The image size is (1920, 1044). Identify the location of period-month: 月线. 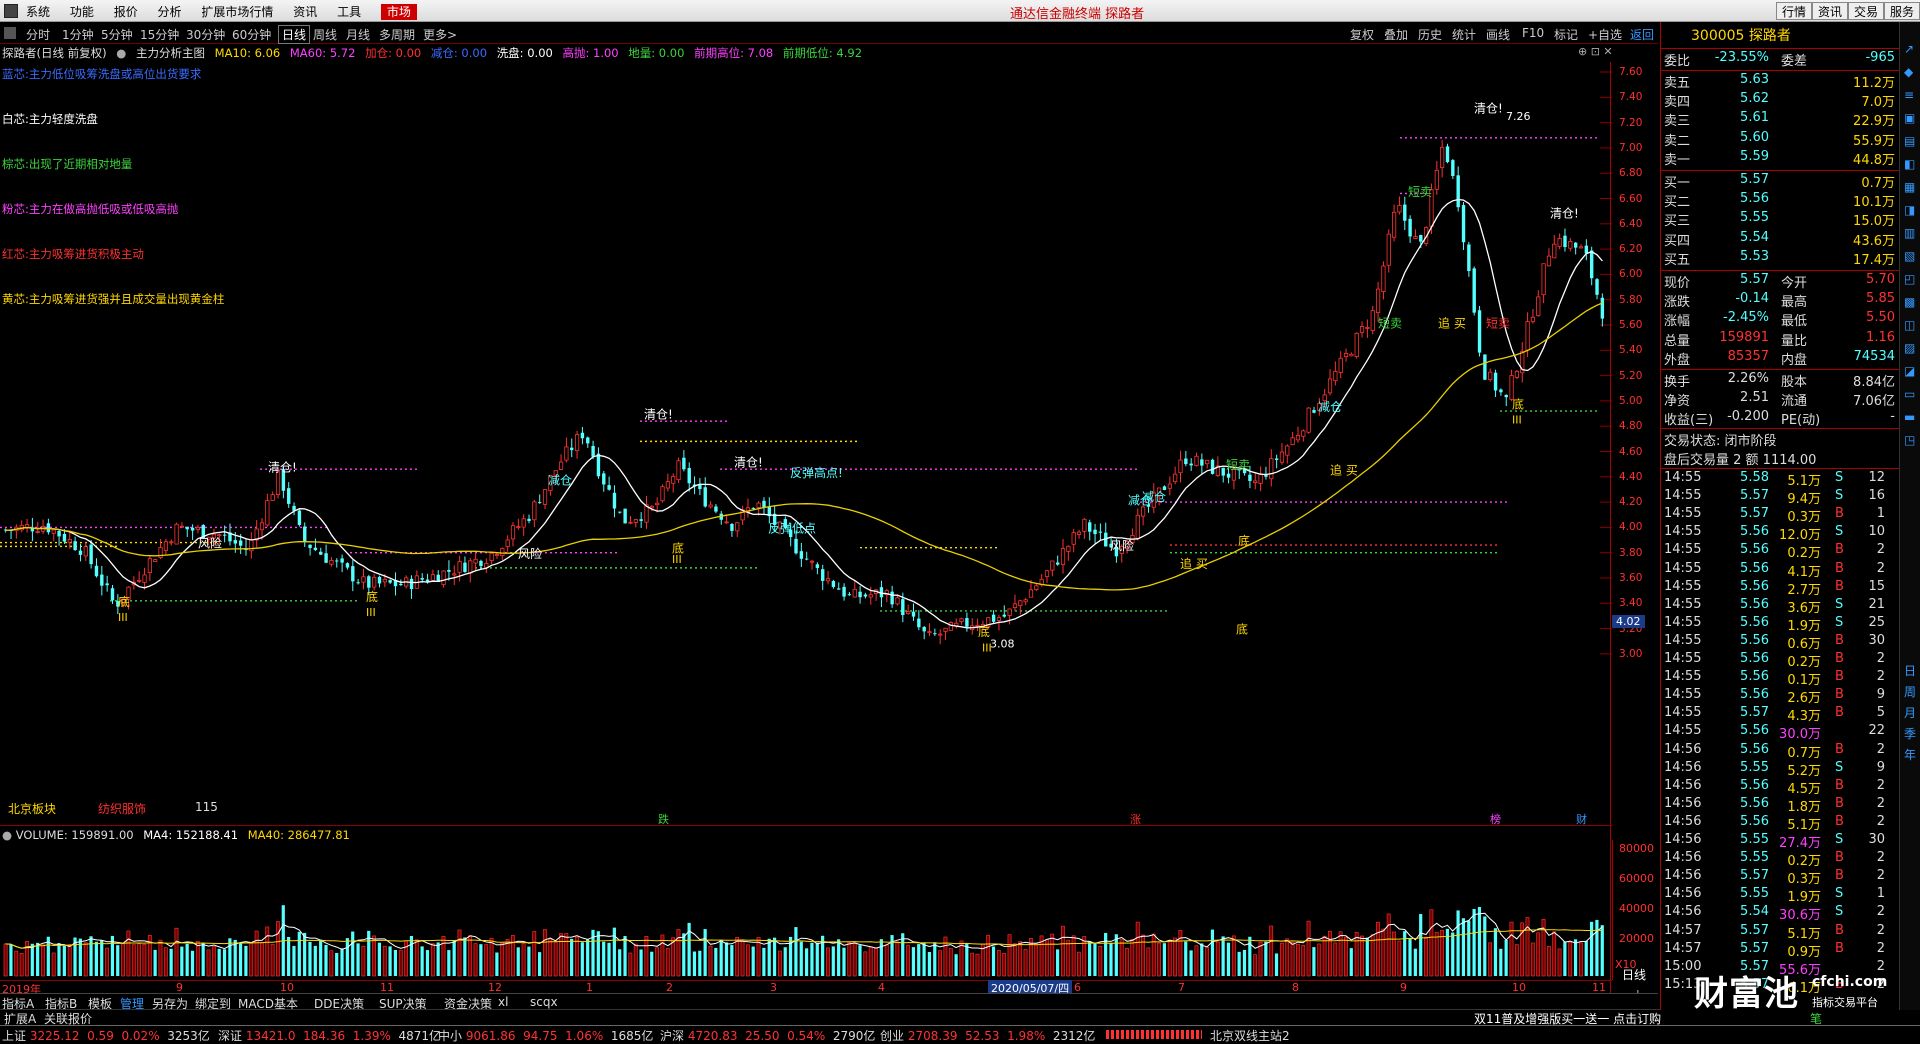
(358, 34).